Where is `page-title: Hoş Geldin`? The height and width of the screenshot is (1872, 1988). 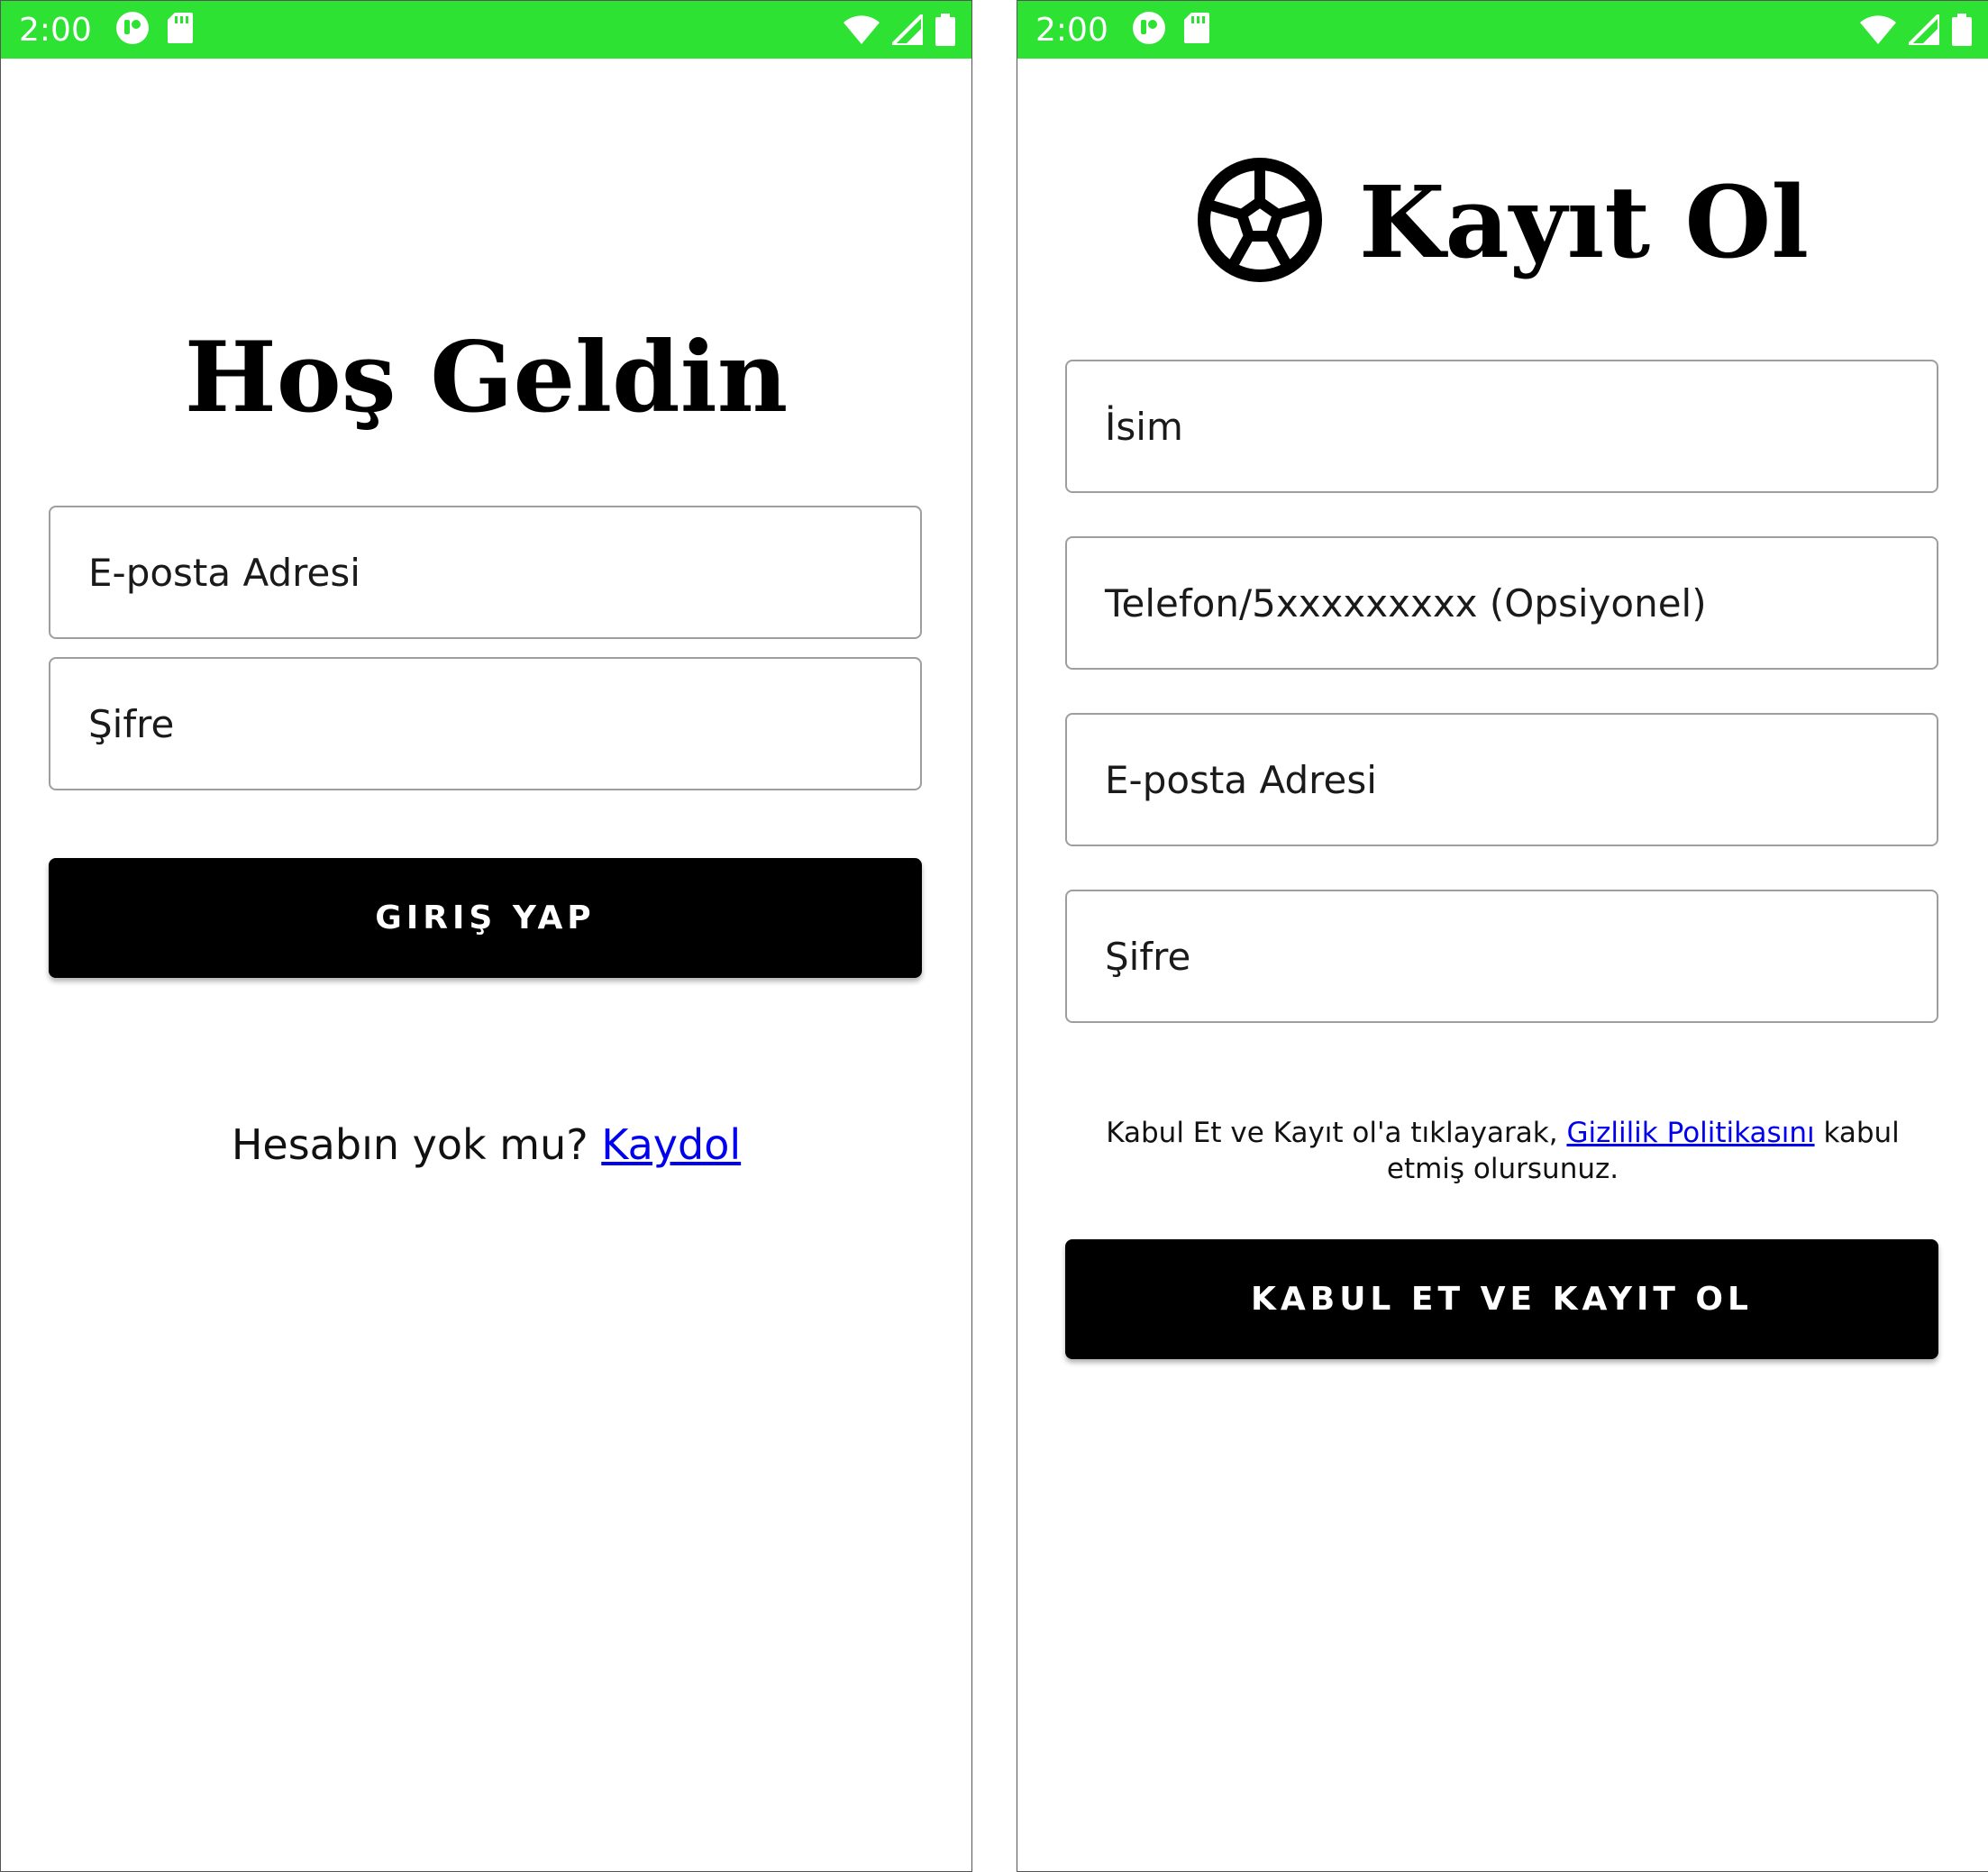 page-title: Hoş Geldin is located at coordinates (487, 377).